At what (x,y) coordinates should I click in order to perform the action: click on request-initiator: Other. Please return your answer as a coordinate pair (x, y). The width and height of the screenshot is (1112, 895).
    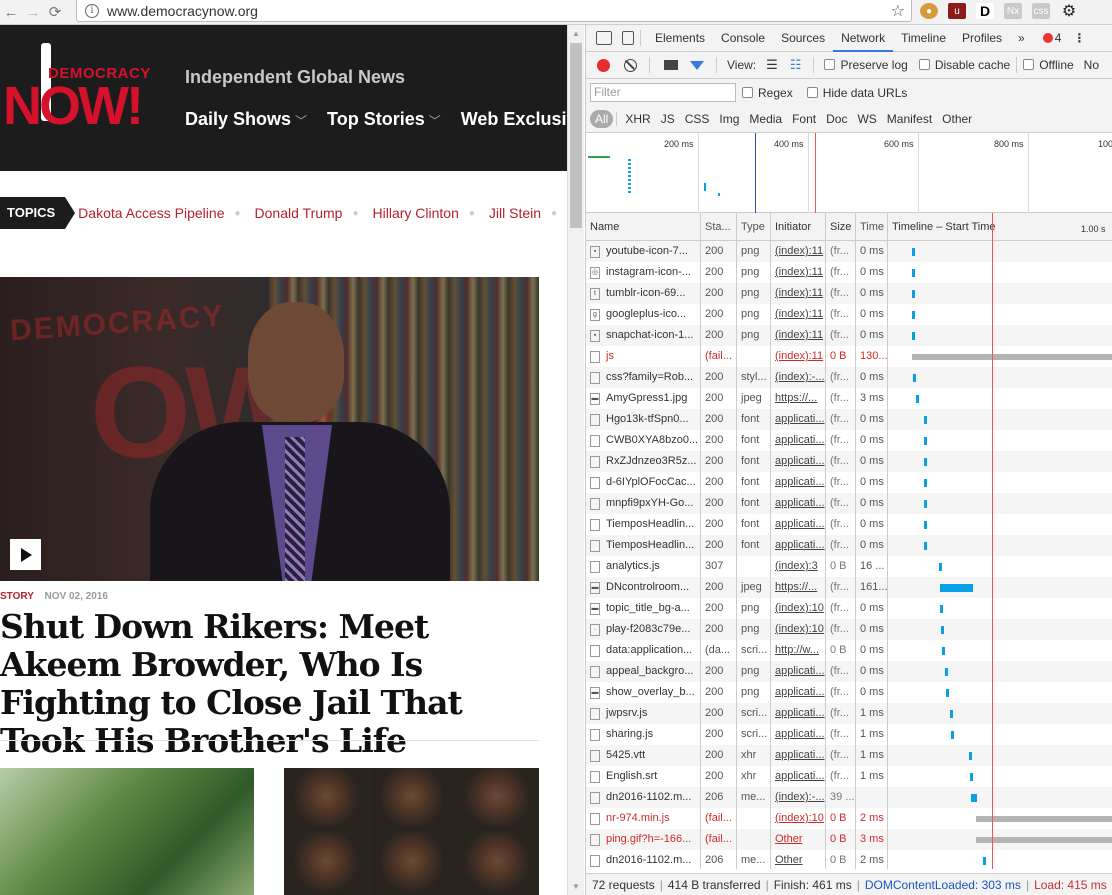
    Looking at the image, I should click on (798, 839).